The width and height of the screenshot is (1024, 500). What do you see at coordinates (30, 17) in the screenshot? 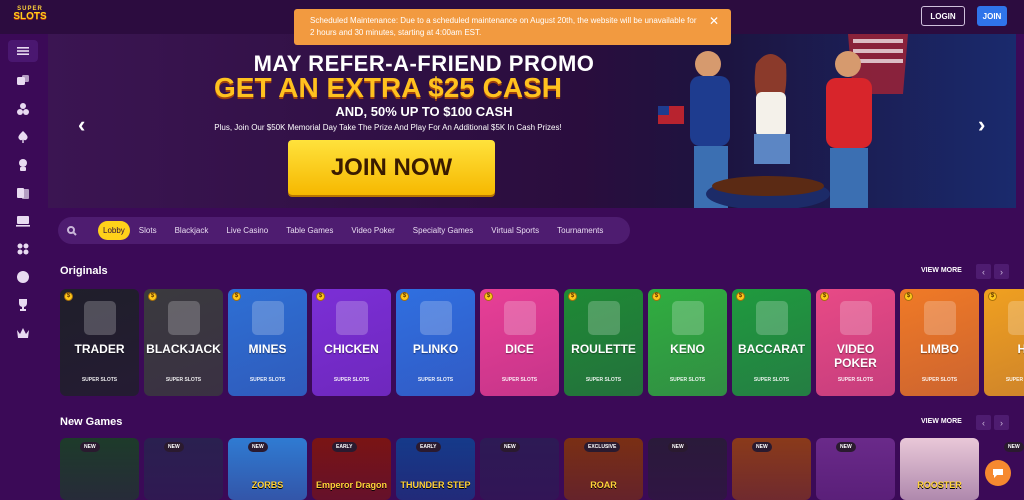
I see `site-logo: SUPER SLOTS` at bounding box center [30, 17].